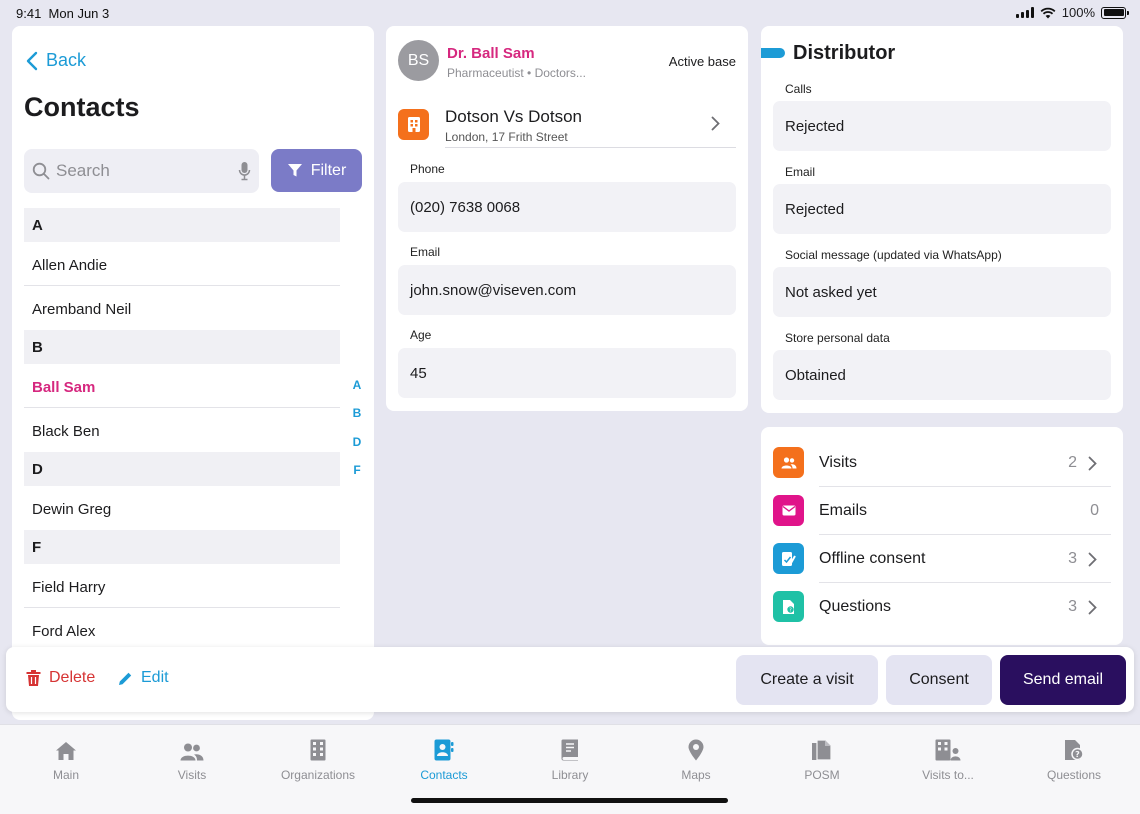  What do you see at coordinates (1074, 750) in the screenshot?
I see `question-document-icon: ?` at bounding box center [1074, 750].